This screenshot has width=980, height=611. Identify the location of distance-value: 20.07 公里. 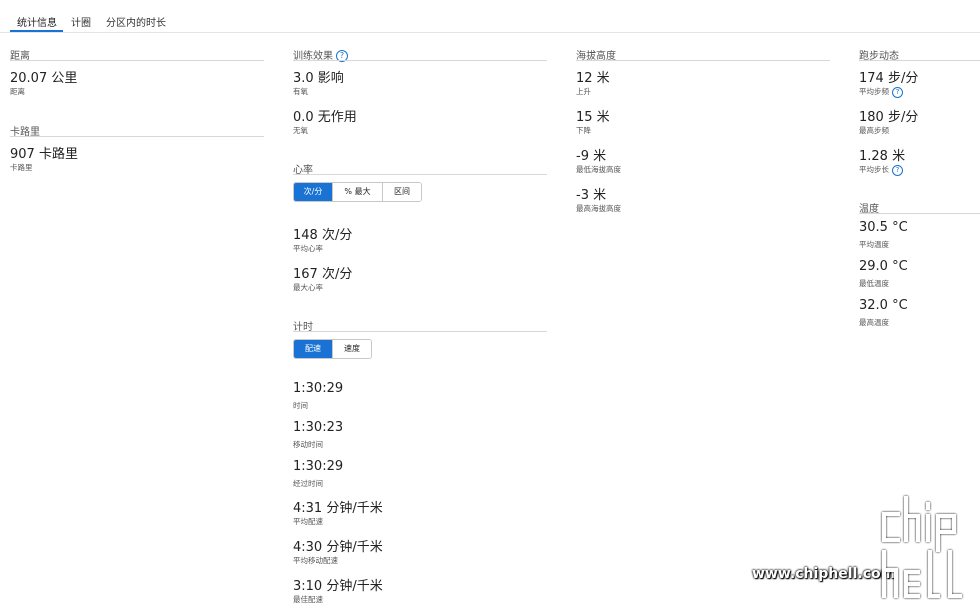
(44, 78).